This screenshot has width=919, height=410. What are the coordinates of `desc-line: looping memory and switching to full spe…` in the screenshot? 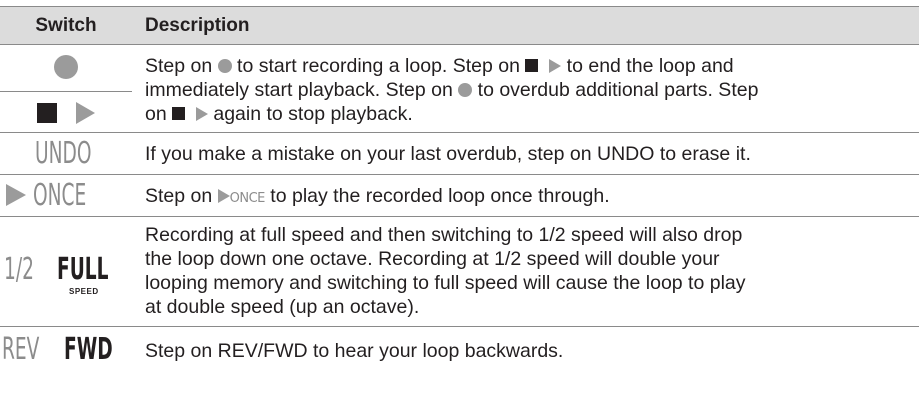 It's located at (445, 283).